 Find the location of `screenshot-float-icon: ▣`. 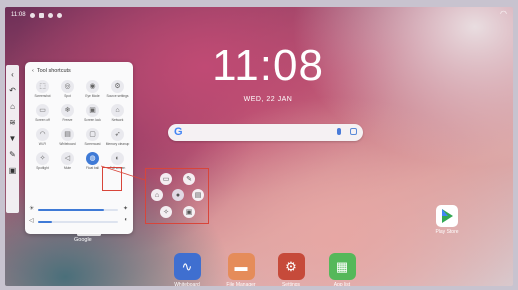

screenshot-float-icon: ▣ is located at coordinates (189, 212).